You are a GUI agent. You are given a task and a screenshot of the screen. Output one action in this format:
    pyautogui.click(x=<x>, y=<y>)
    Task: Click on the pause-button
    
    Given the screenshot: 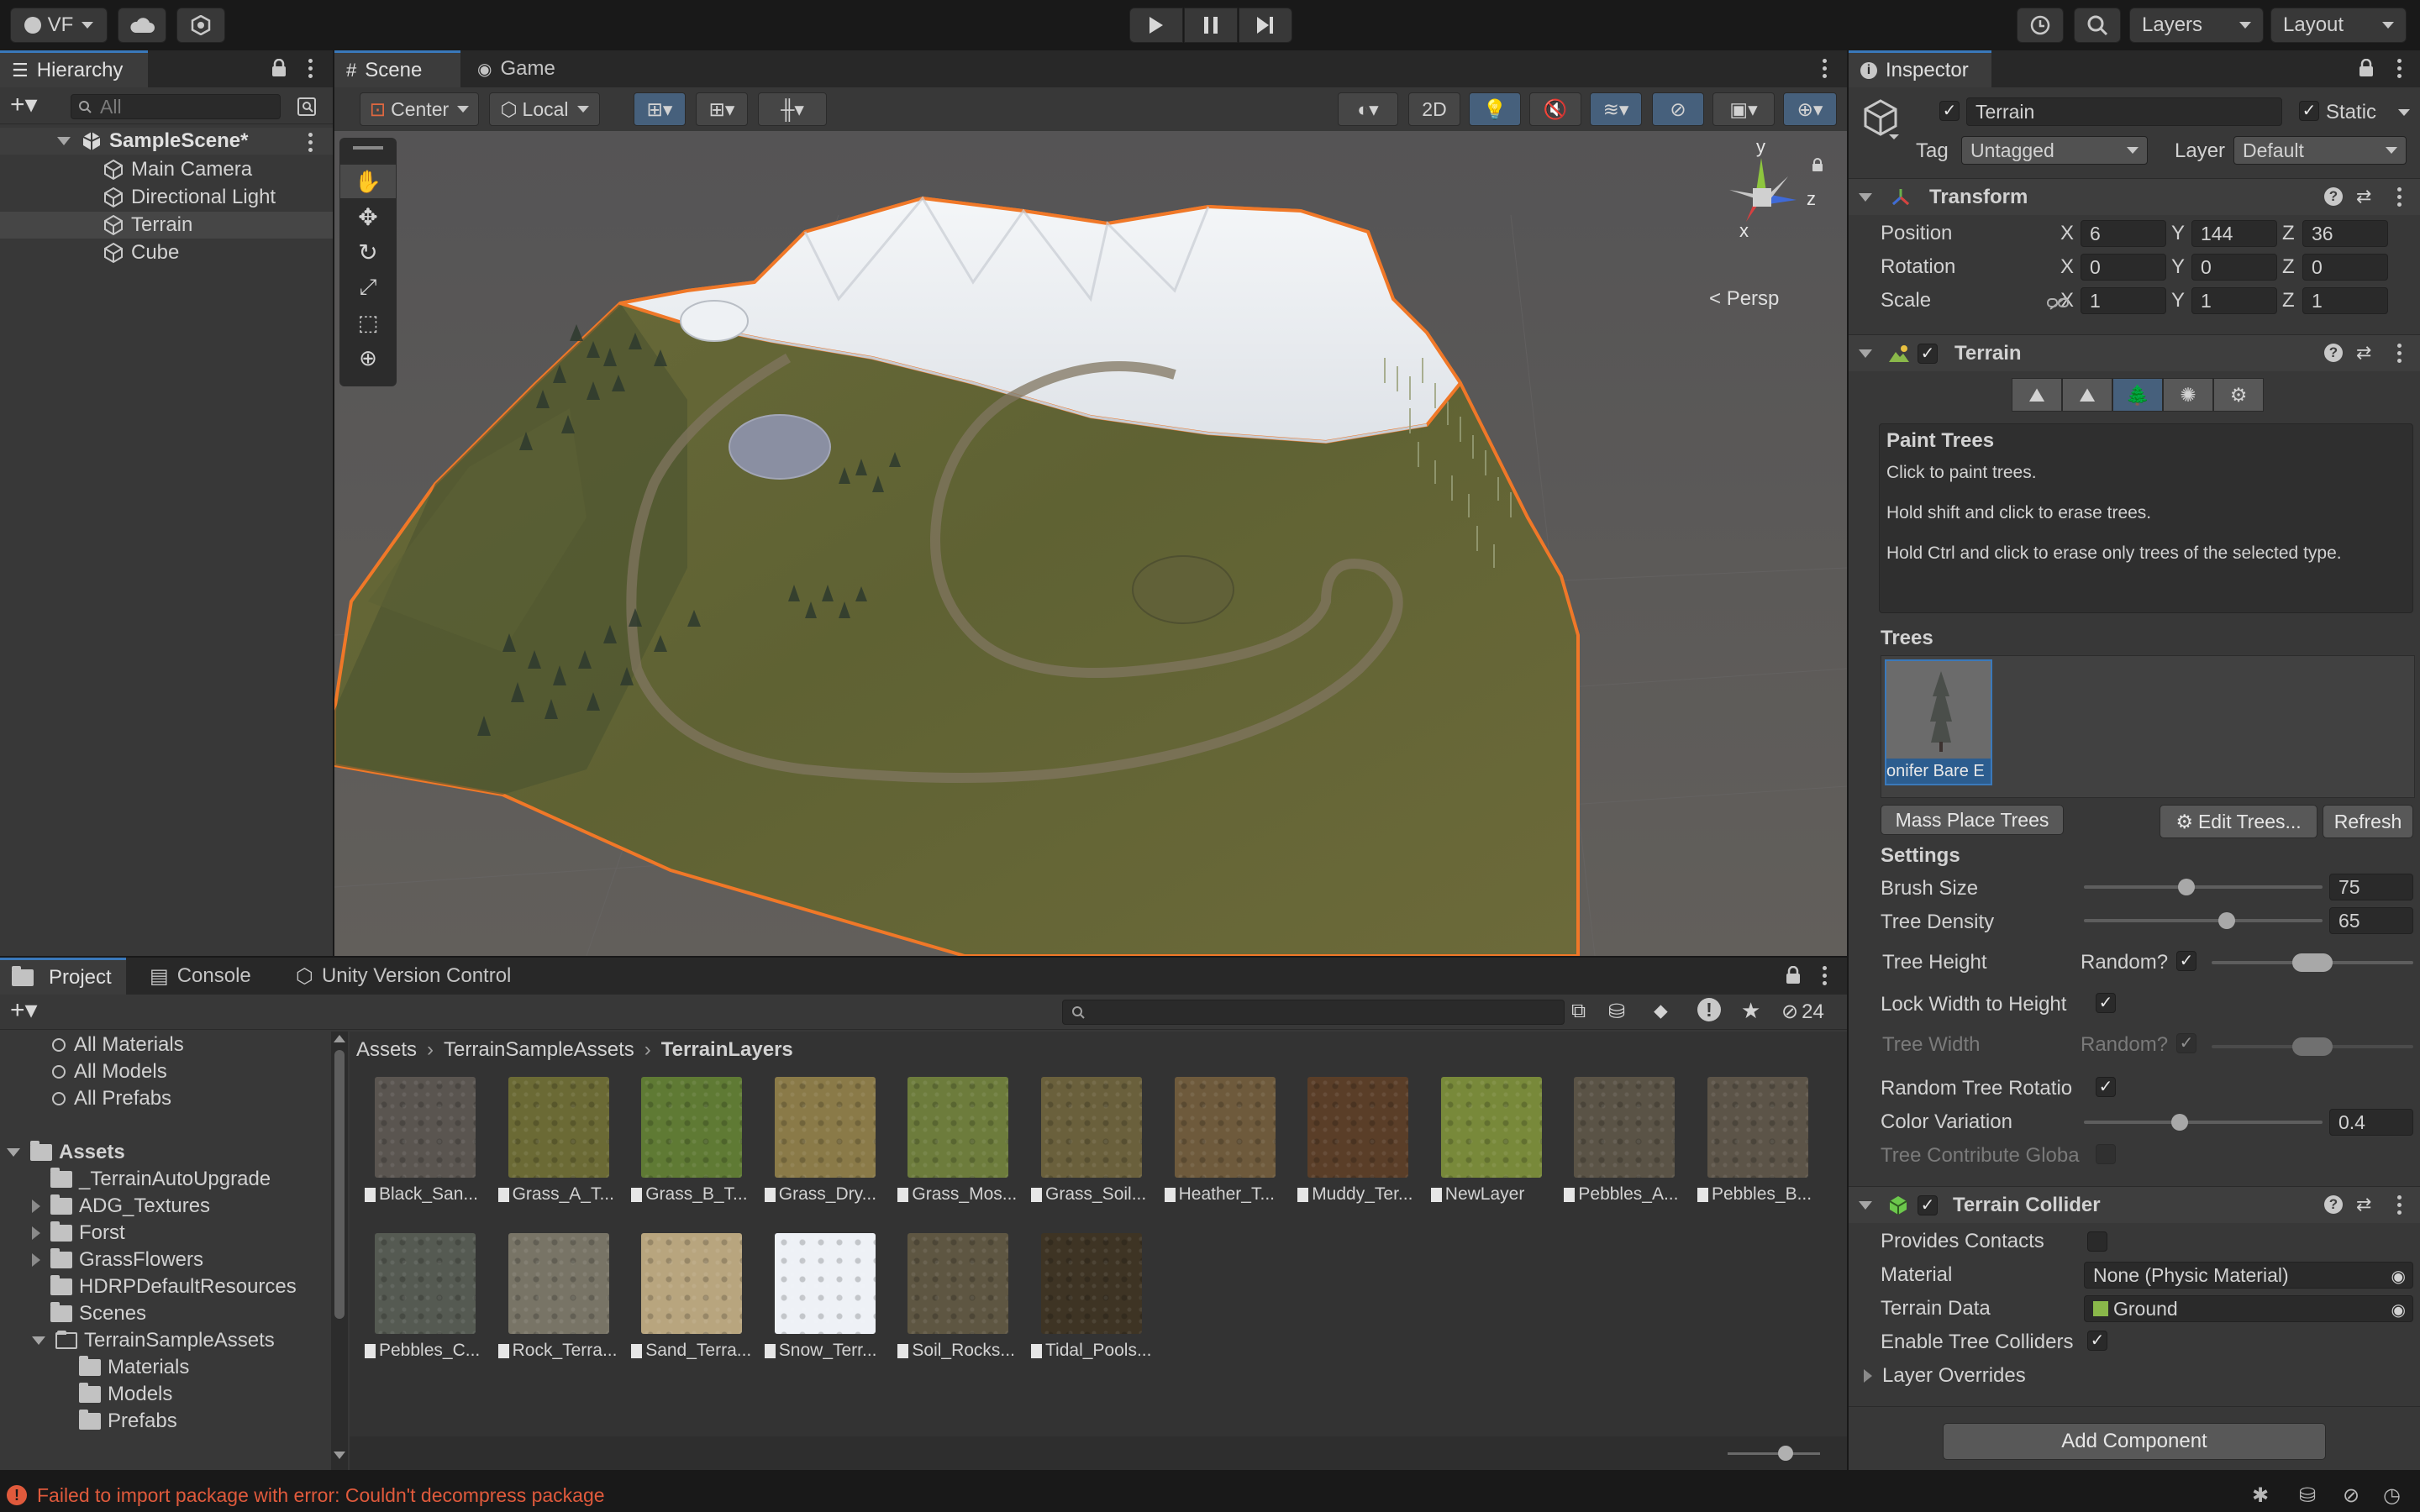 What is the action you would take?
    pyautogui.click(x=1211, y=25)
    